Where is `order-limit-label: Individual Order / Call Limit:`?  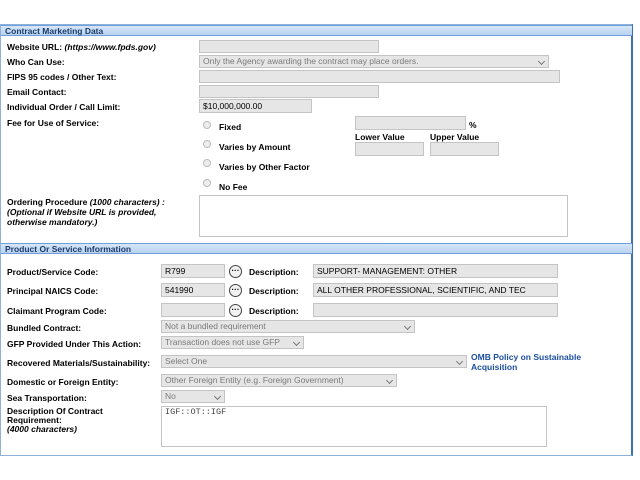 order-limit-label: Individual Order / Call Limit: is located at coordinates (64, 107).